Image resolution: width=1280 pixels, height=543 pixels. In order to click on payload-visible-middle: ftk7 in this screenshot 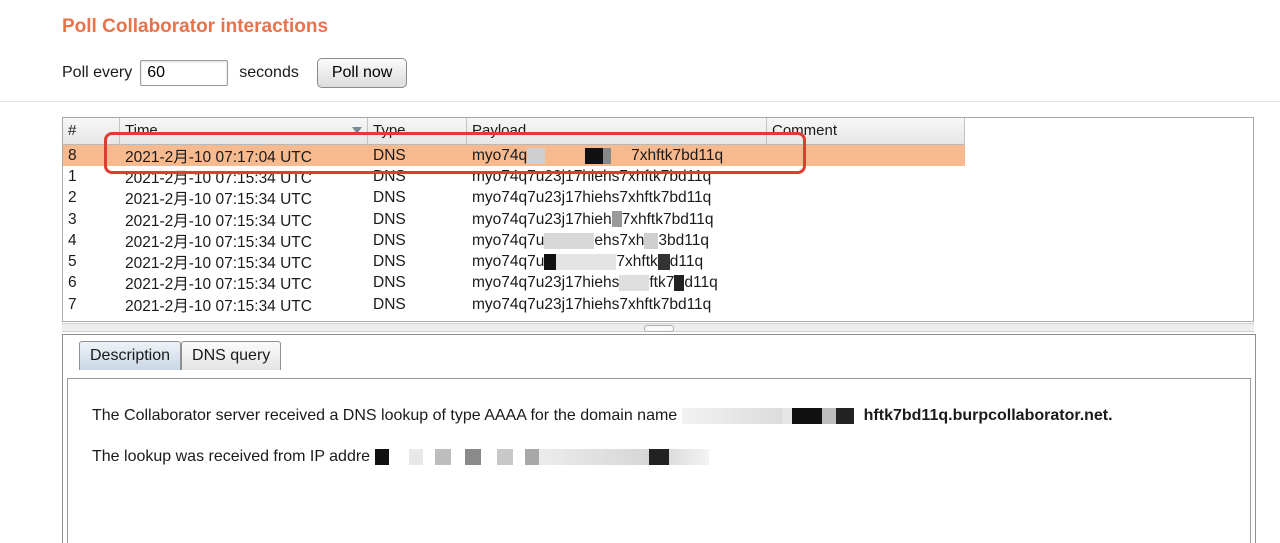, I will do `click(662, 283)`.